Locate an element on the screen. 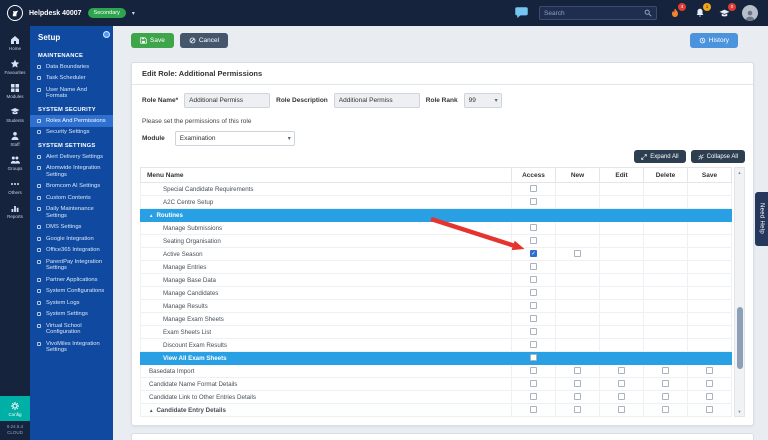  save-button: Save is located at coordinates (152, 40).